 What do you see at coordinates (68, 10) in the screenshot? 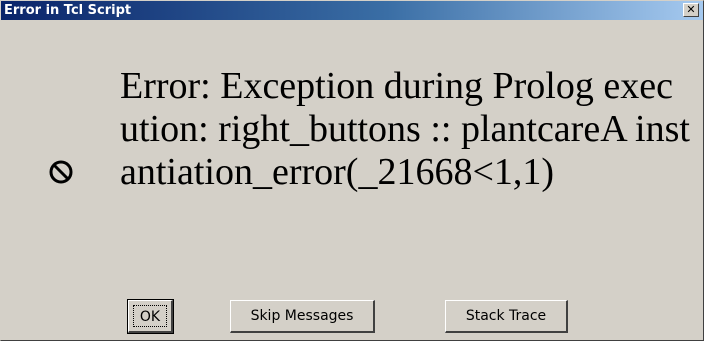
I see `window-title: Error in Tcl Script` at bounding box center [68, 10].